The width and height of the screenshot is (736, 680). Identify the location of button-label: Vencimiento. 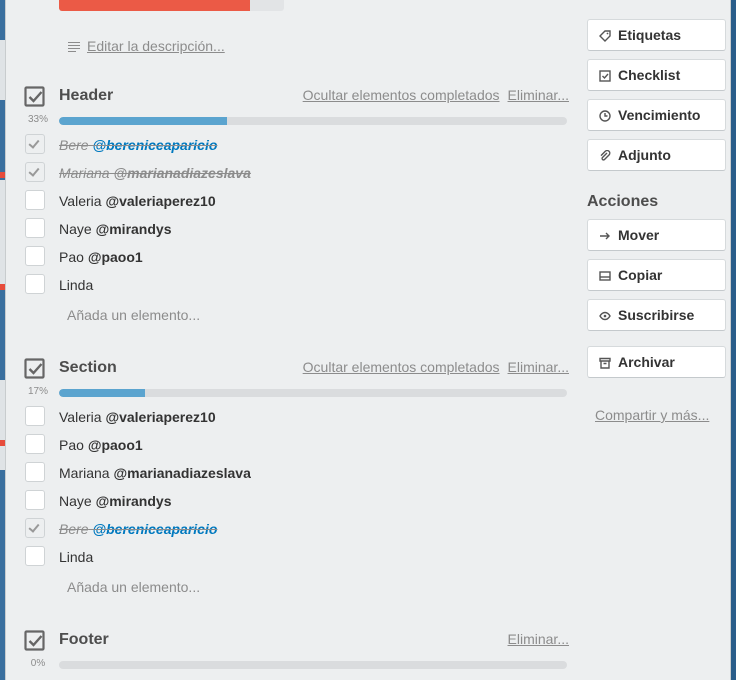
(659, 115).